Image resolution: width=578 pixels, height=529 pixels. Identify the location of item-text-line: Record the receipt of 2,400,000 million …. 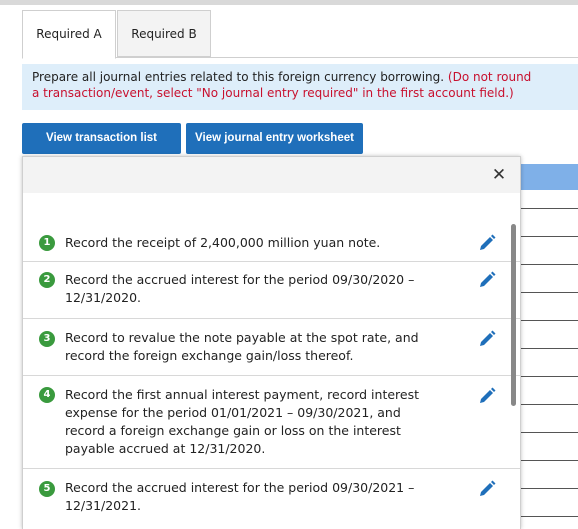
(223, 242).